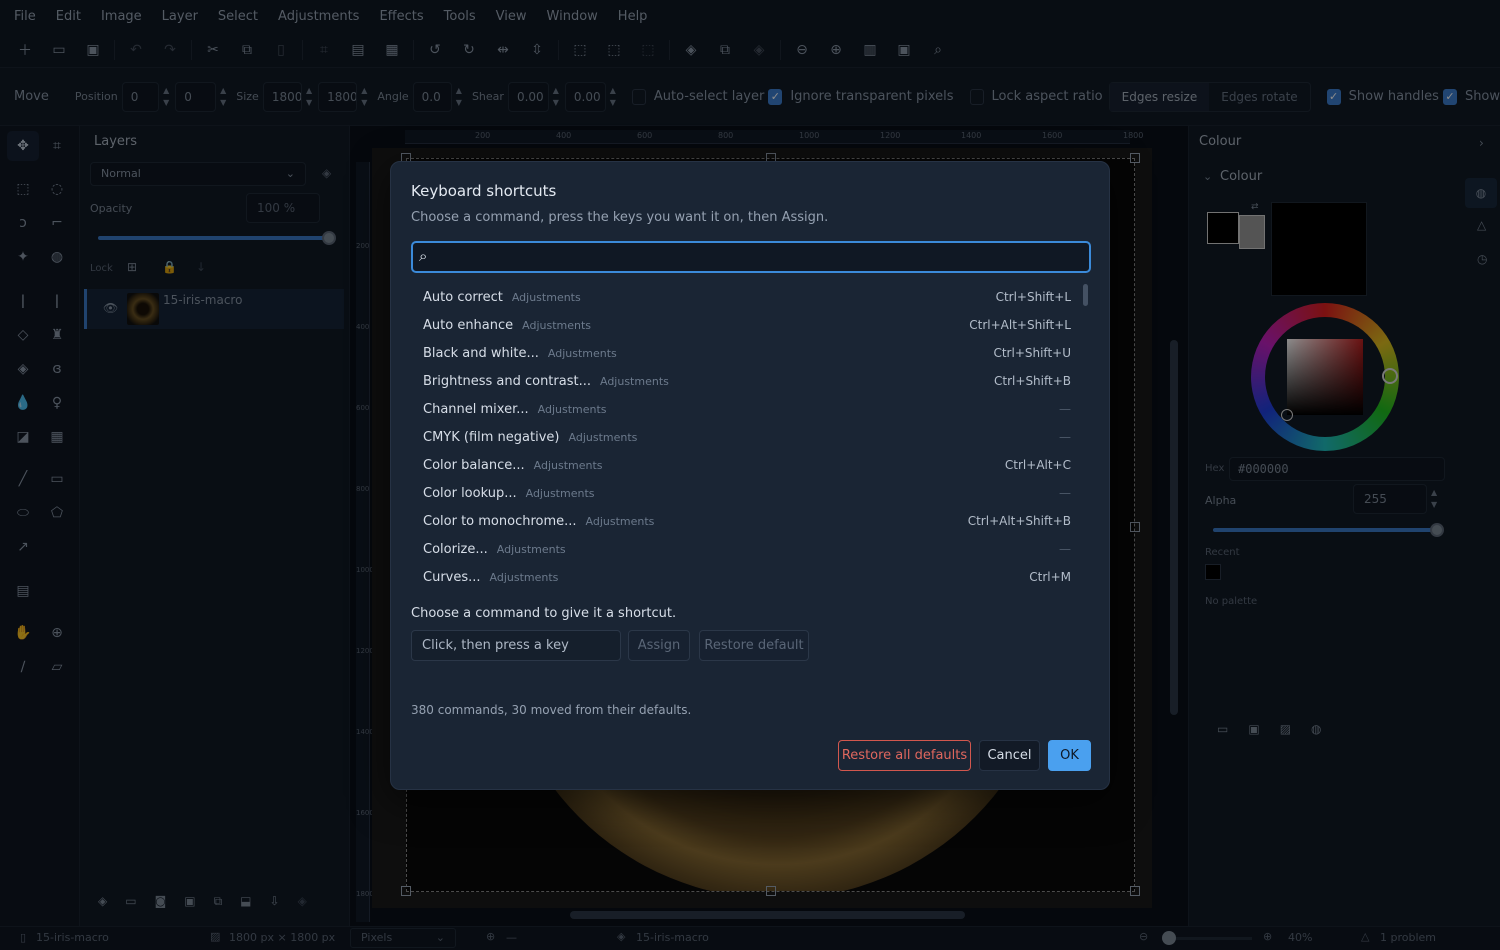 This screenshot has width=1500, height=950. Describe the element at coordinates (484, 191) in the screenshot. I see `dialog-title: Keyboard shortcuts` at that location.